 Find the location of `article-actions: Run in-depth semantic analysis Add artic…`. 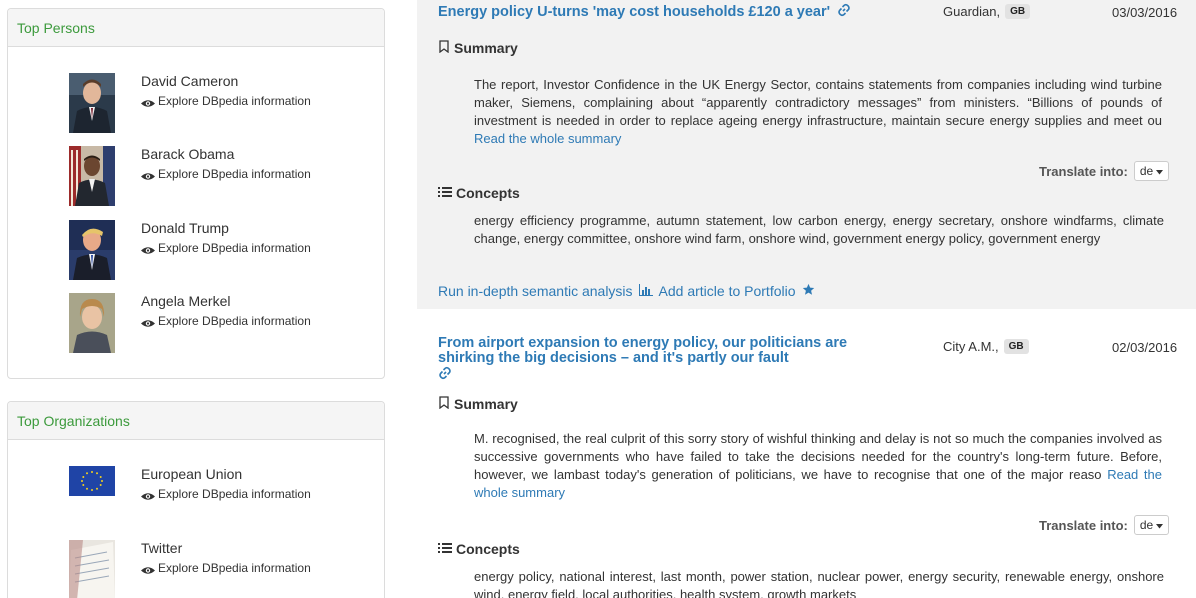

article-actions: Run in-depth semantic analysis Add artic… is located at coordinates (626, 291).